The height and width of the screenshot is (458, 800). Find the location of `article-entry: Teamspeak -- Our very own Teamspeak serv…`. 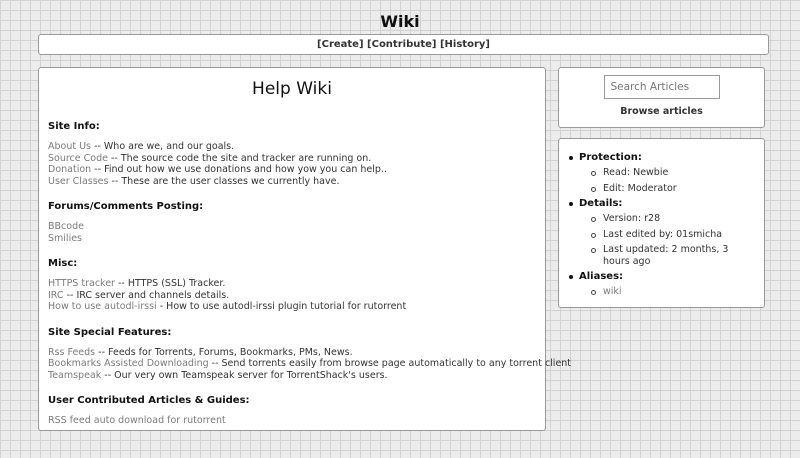

article-entry: Teamspeak -- Our very own Teamspeak serv… is located at coordinates (292, 376).